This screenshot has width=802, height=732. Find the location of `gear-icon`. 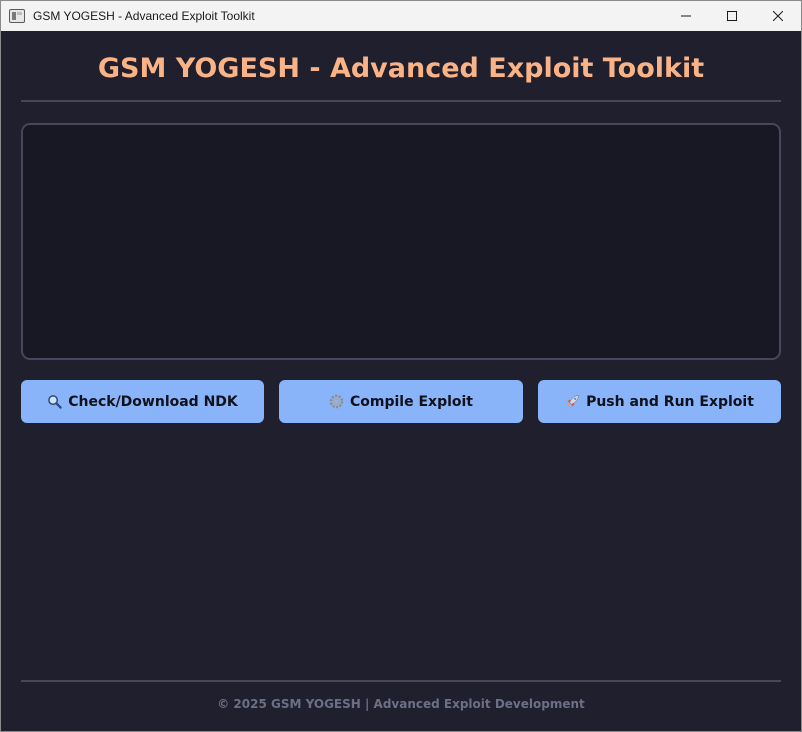

gear-icon is located at coordinates (336, 401).